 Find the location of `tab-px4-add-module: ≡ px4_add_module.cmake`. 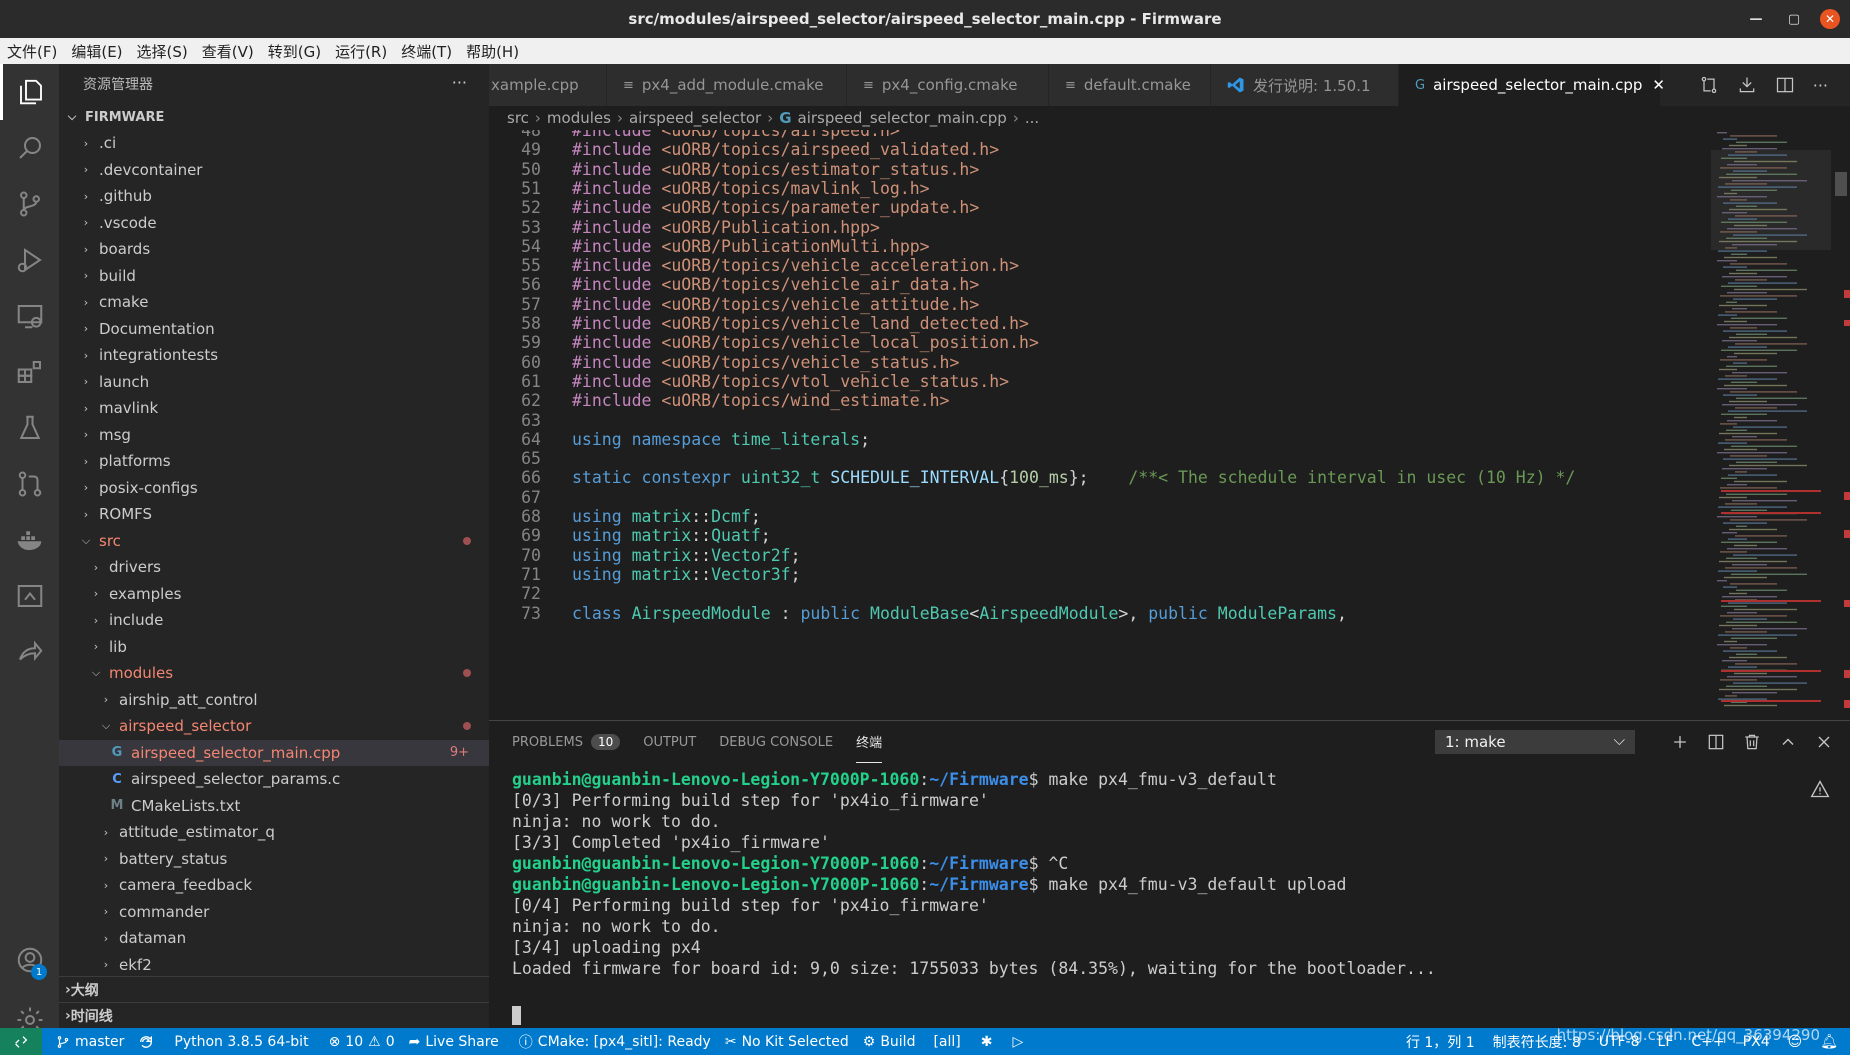

tab-px4-add-module: ≡ px4_add_module.cmake is located at coordinates (727, 85).